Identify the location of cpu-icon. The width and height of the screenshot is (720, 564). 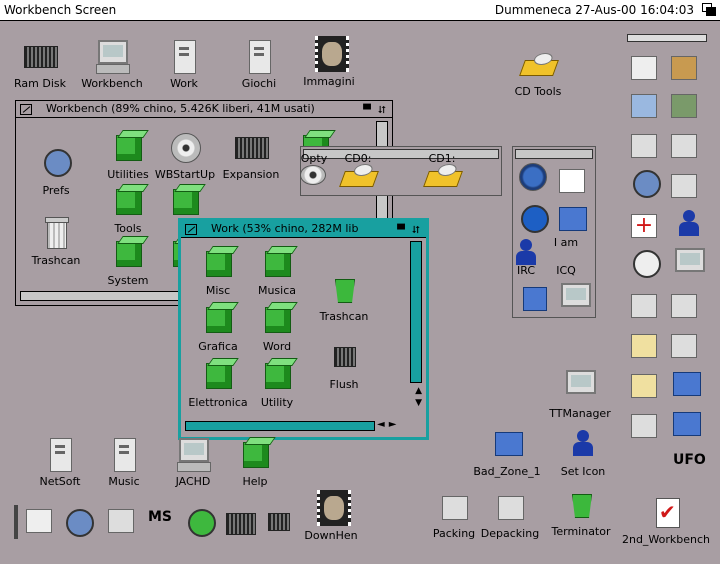
(279, 522).